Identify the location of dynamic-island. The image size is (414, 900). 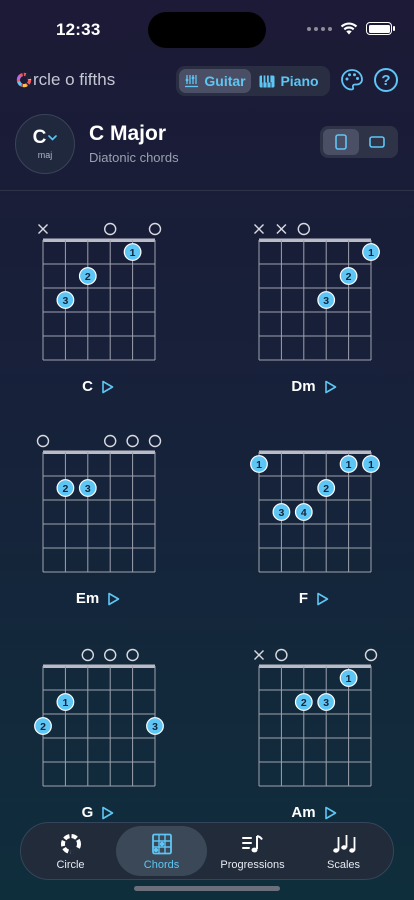
(207, 30).